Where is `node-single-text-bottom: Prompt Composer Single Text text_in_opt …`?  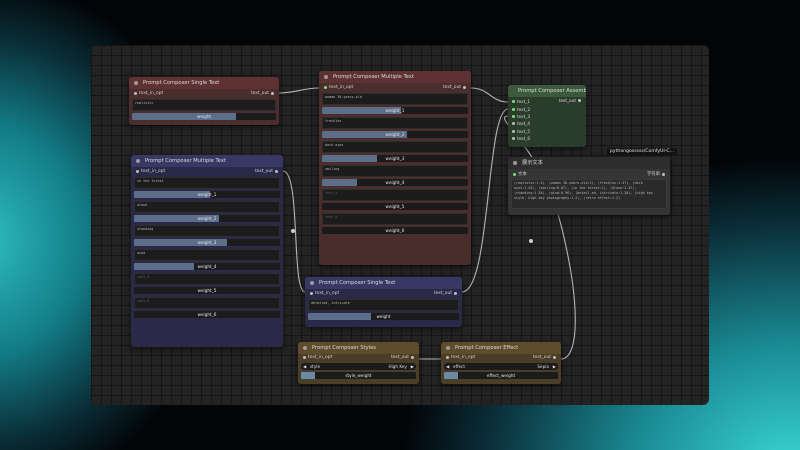 node-single-text-bottom: Prompt Composer Single Text text_in_opt … is located at coordinates (383, 302).